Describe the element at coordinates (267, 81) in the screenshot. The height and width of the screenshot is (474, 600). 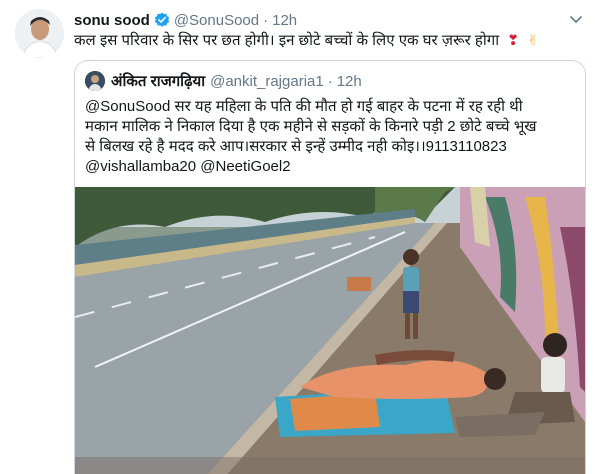
I see `quoted-author-handle: @ankit_rajgaria1` at that location.